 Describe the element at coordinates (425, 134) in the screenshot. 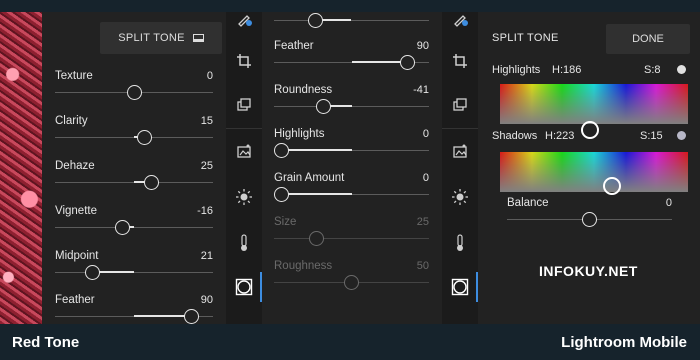

I see `highlights-slider-value: 0` at that location.